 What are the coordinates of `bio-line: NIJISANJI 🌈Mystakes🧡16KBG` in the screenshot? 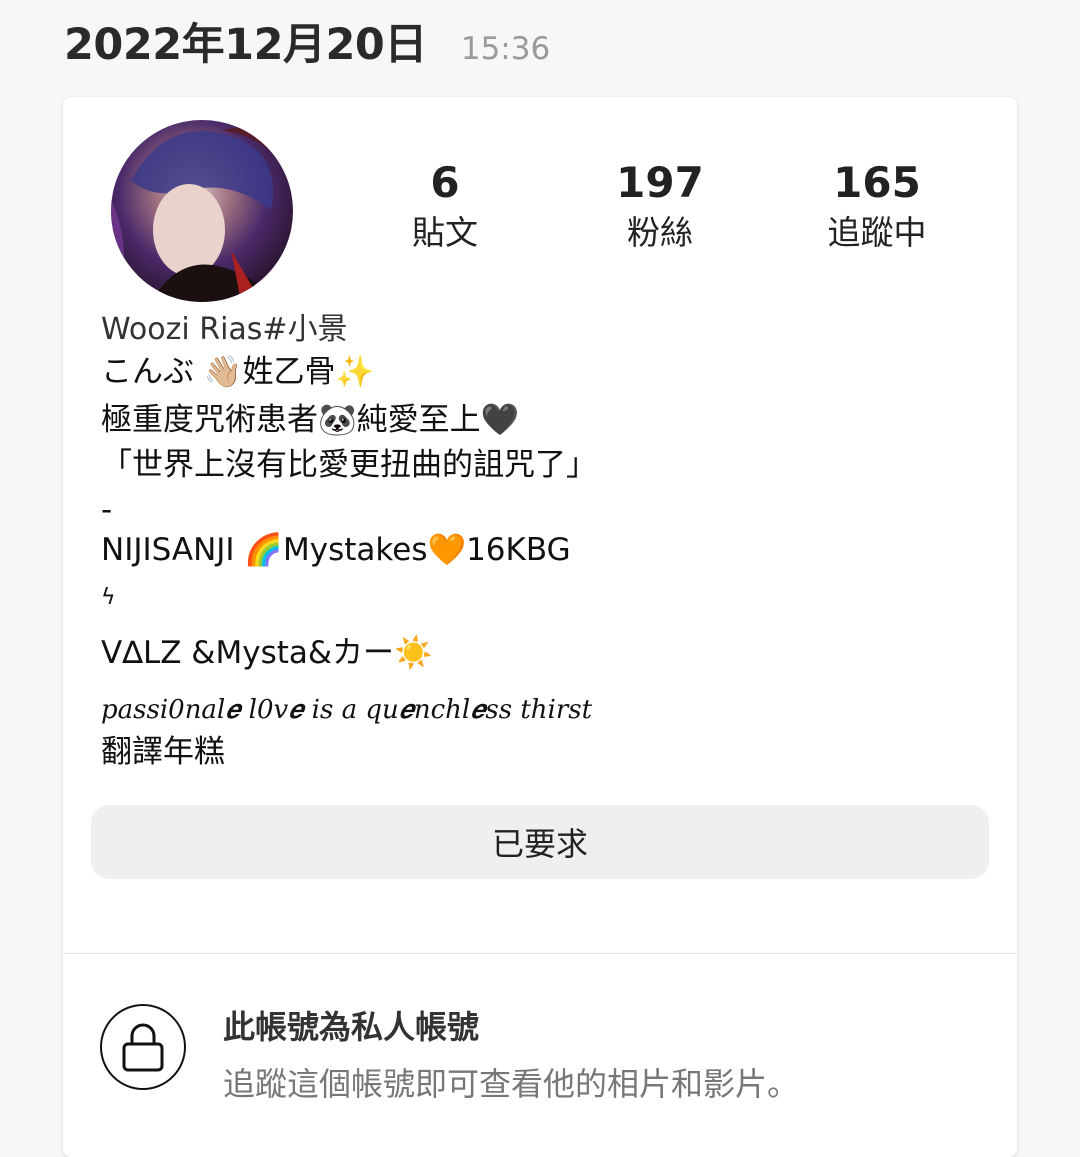 It's located at (336, 550).